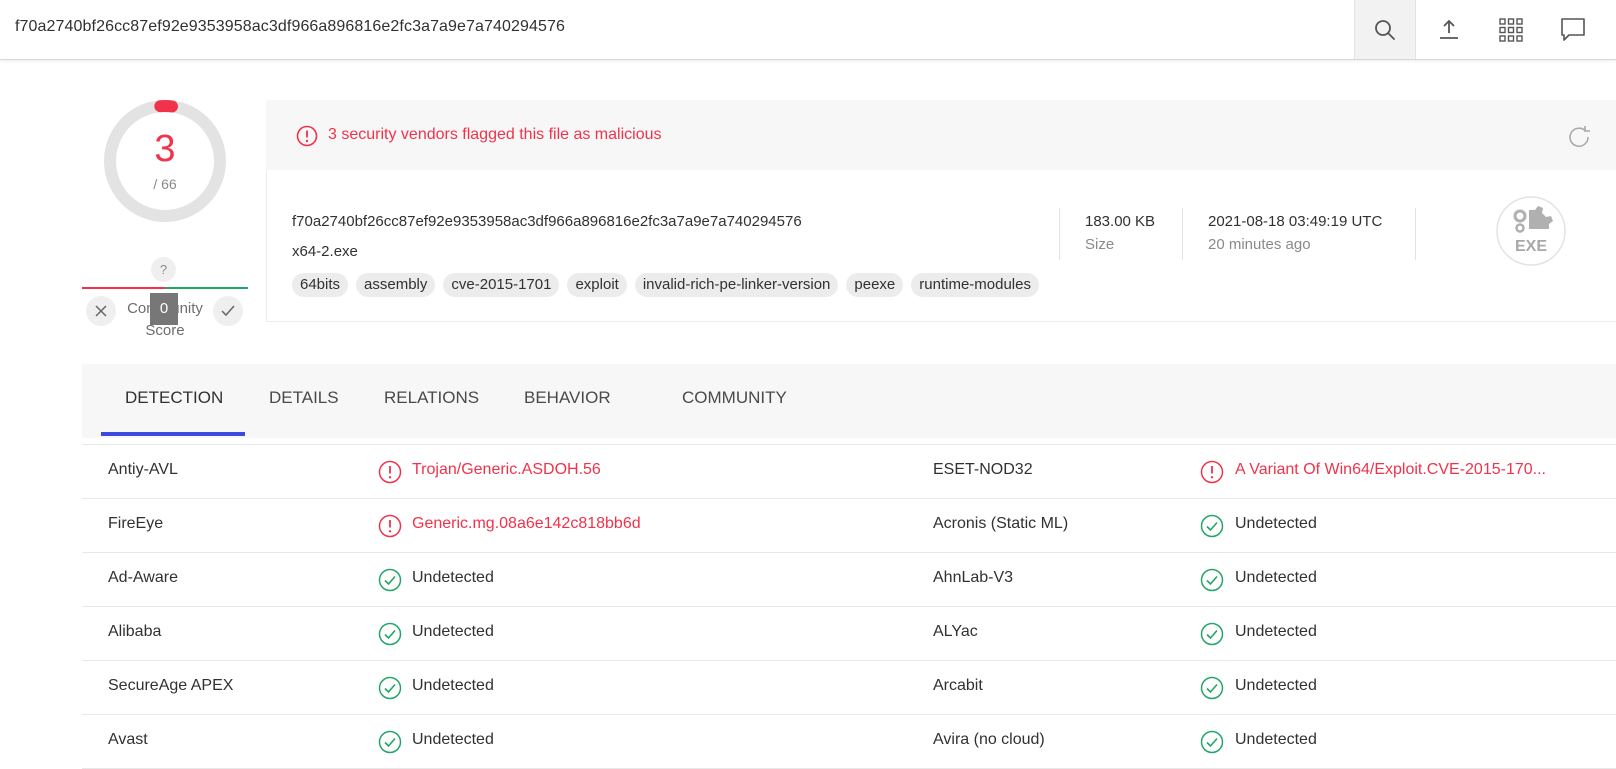 Image resolution: width=1616 pixels, height=769 pixels. What do you see at coordinates (1295, 221) in the screenshot?
I see `scan-date-value: 2021-08-18 03:49:19 UTC` at bounding box center [1295, 221].